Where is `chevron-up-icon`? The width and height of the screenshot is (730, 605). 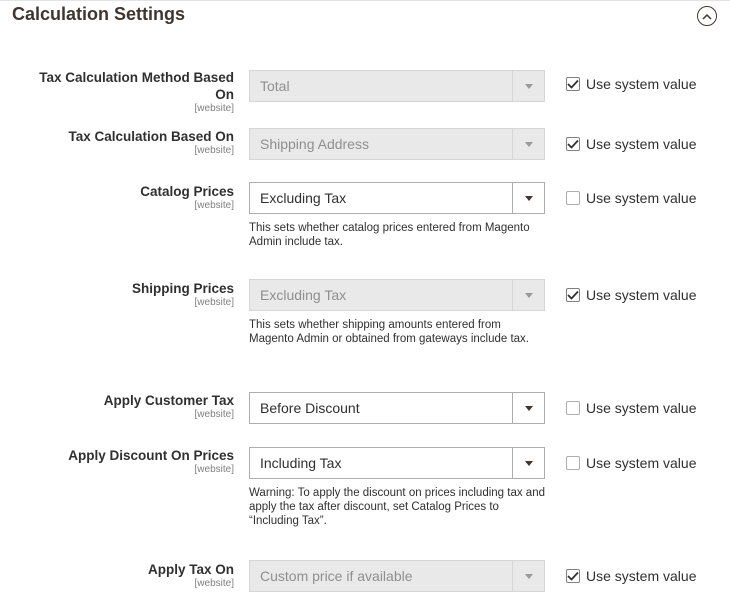
chevron-up-icon is located at coordinates (707, 16).